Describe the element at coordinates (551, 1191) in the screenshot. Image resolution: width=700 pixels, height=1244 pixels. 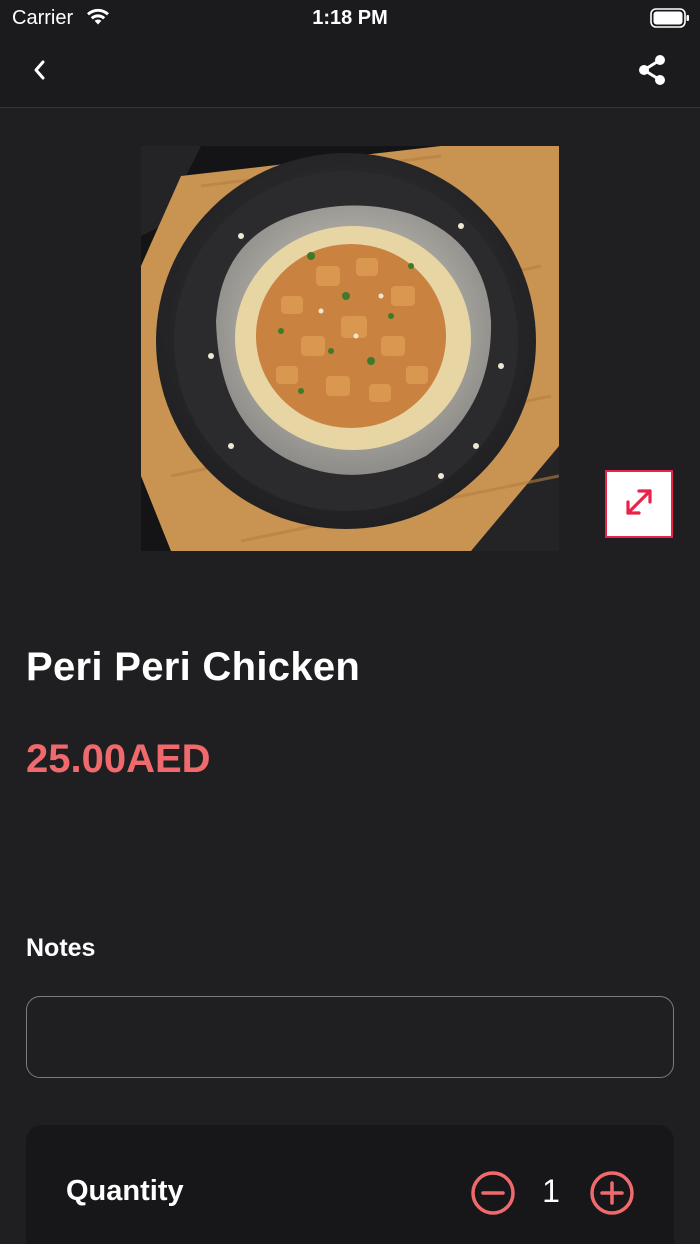
I see `quantity-value: 1` at that location.